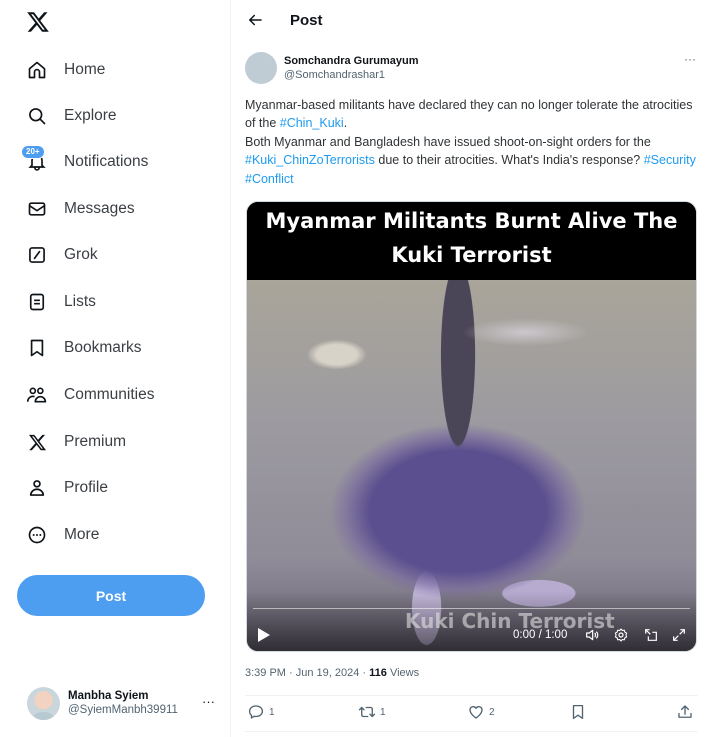  I want to click on repost-count: 1, so click(383, 712).